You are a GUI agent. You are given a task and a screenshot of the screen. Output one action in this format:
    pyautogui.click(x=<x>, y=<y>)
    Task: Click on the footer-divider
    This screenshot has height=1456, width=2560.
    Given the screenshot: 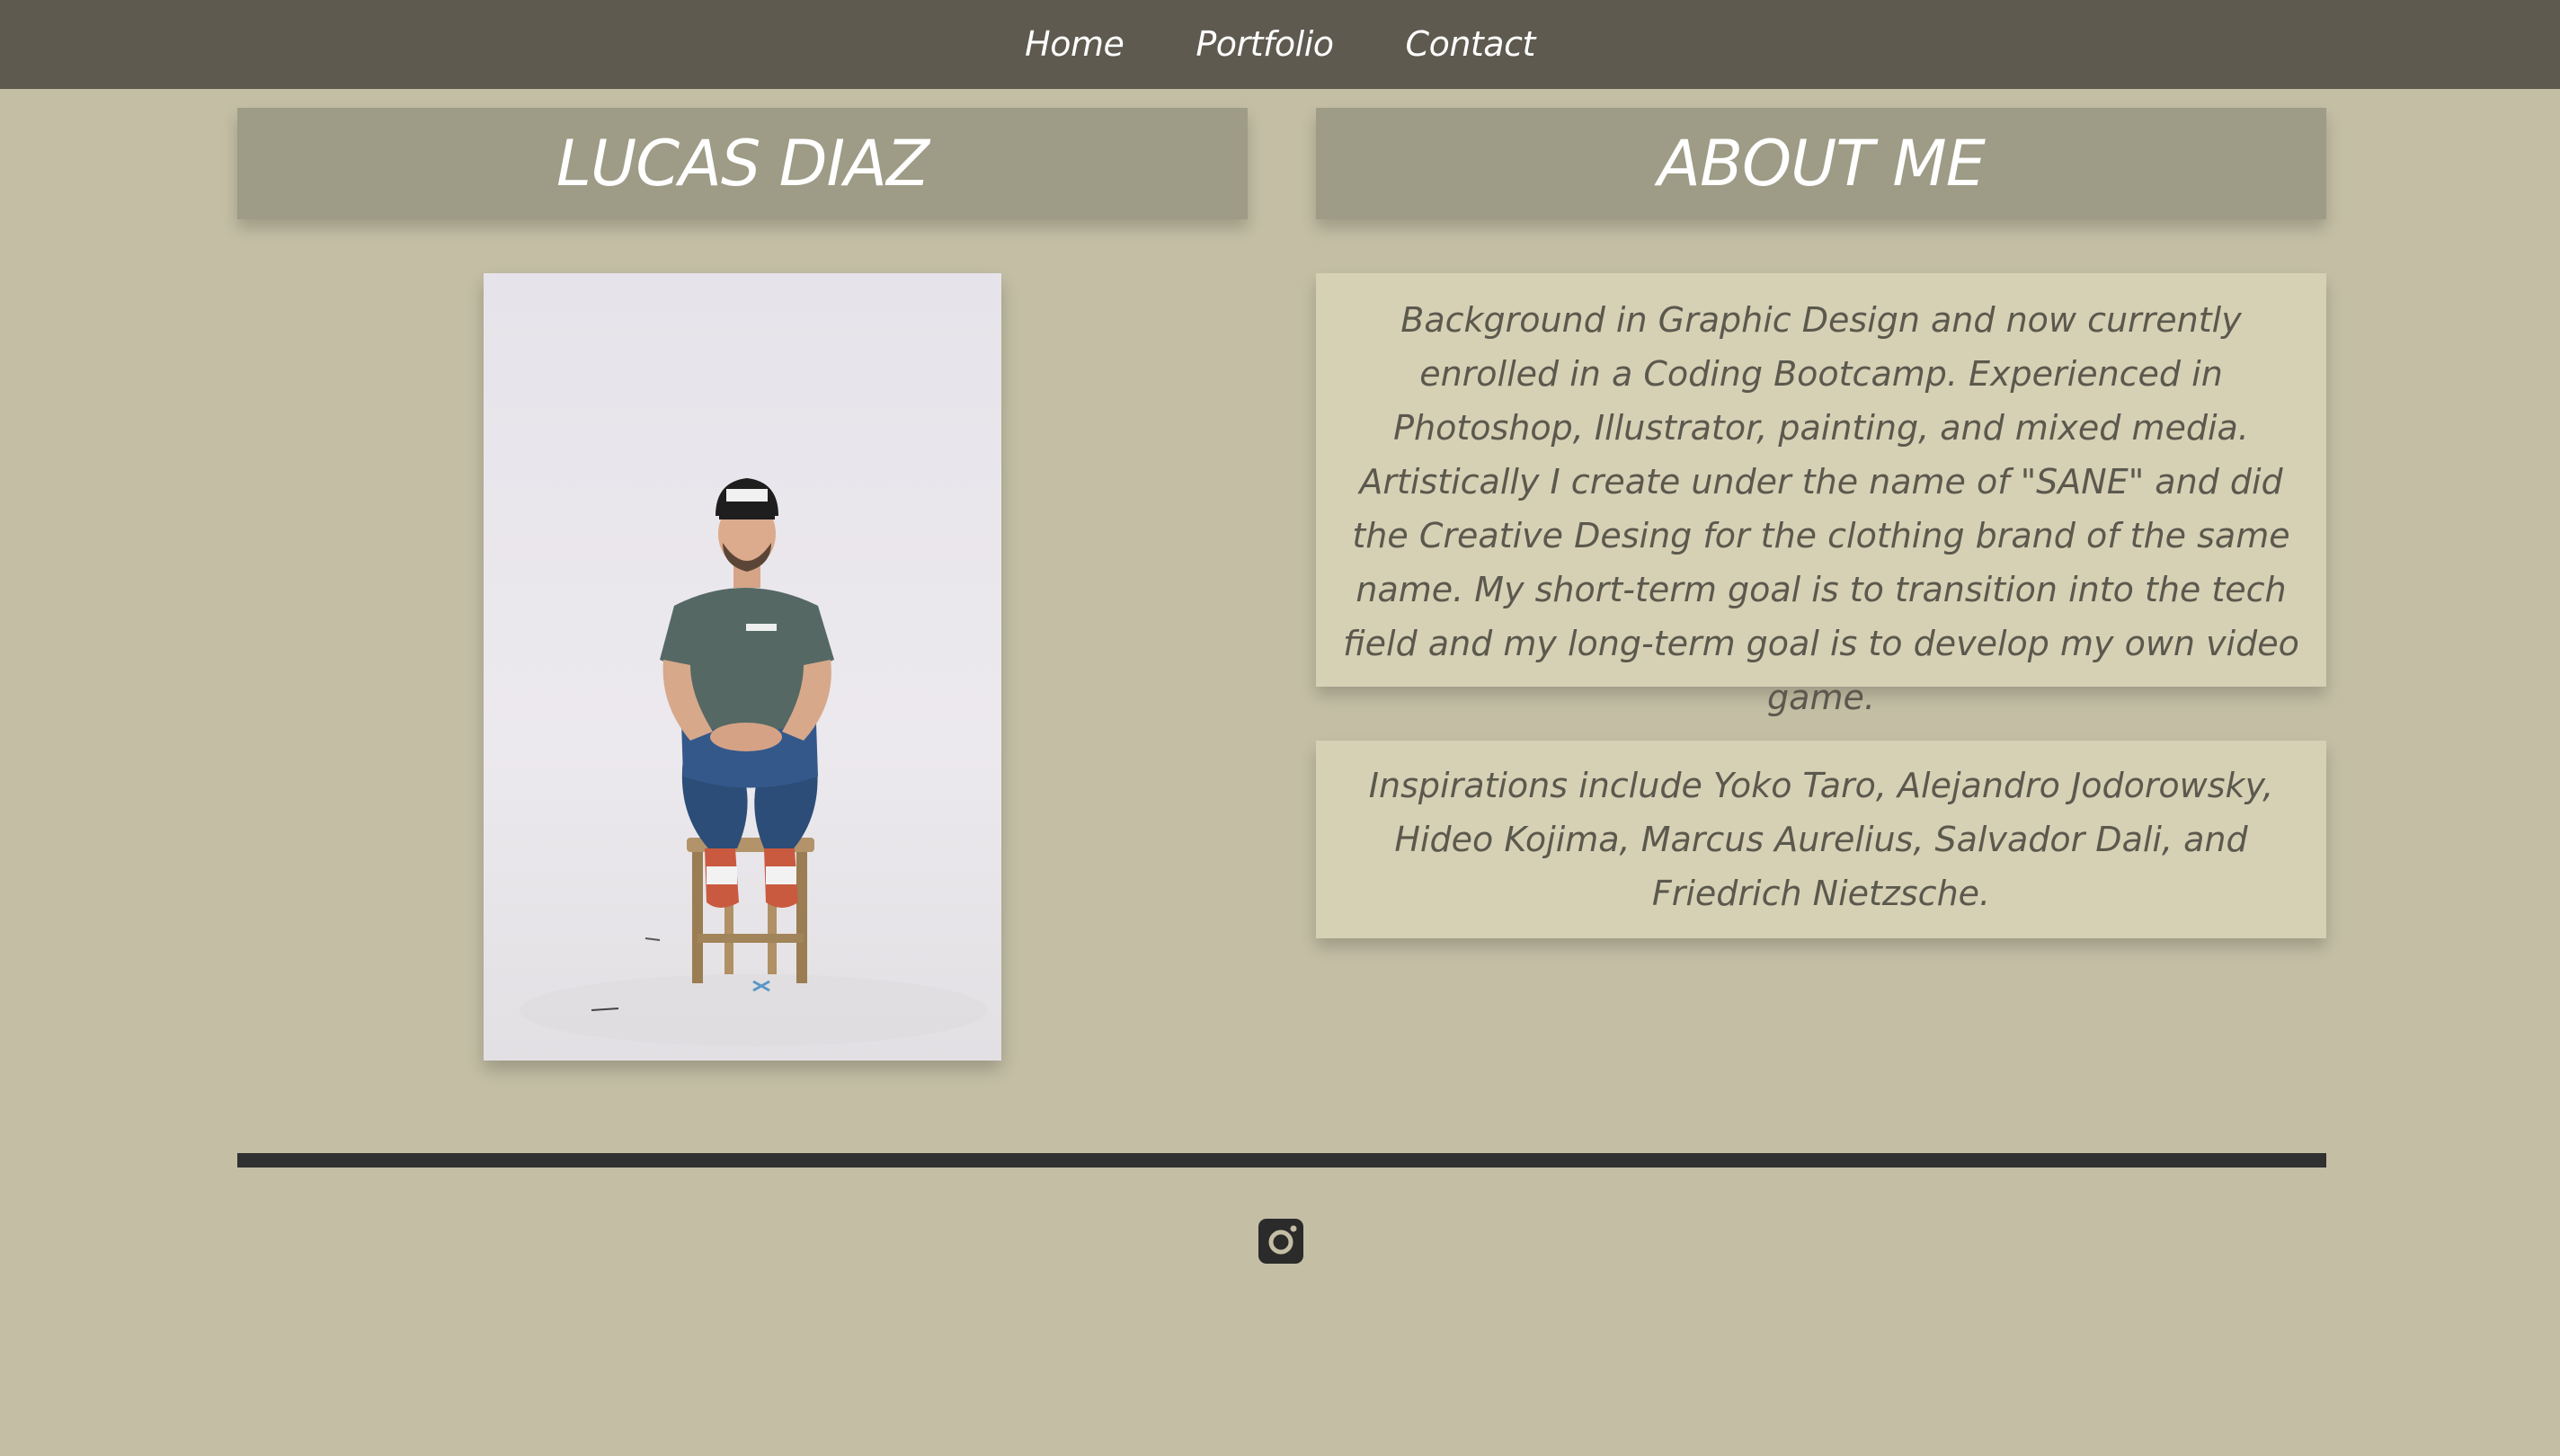 What is the action you would take?
    pyautogui.click(x=1281, y=1160)
    